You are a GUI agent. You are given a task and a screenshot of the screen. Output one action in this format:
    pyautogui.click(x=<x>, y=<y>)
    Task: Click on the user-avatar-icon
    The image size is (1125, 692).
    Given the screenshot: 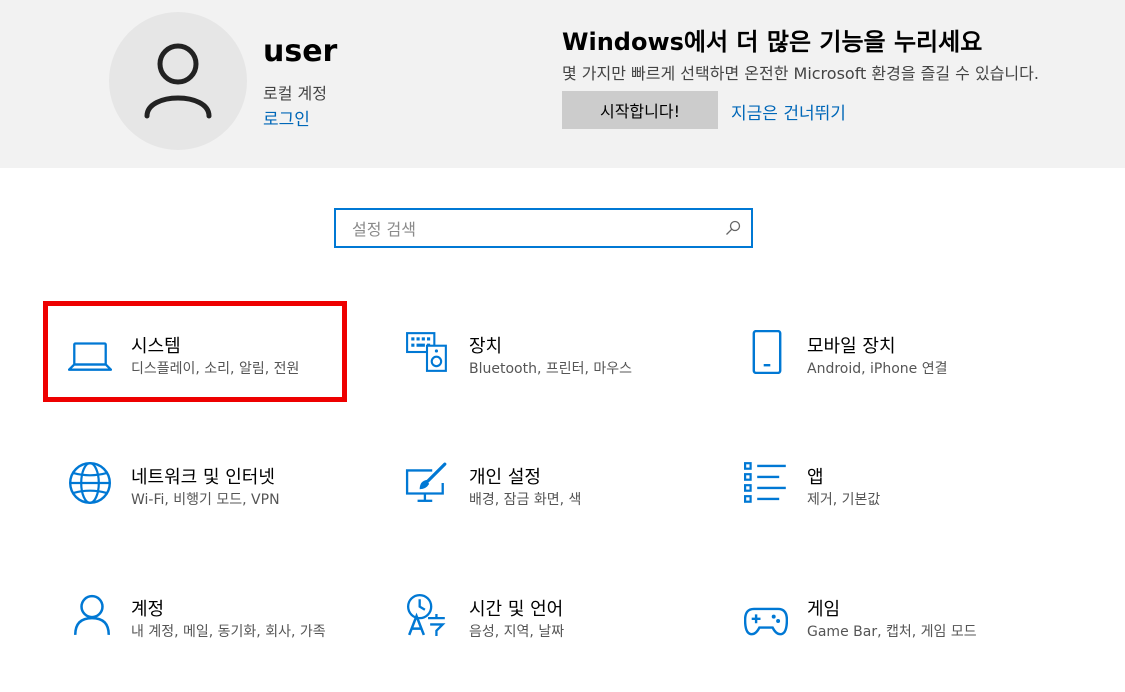 What is the action you would take?
    pyautogui.click(x=178, y=81)
    